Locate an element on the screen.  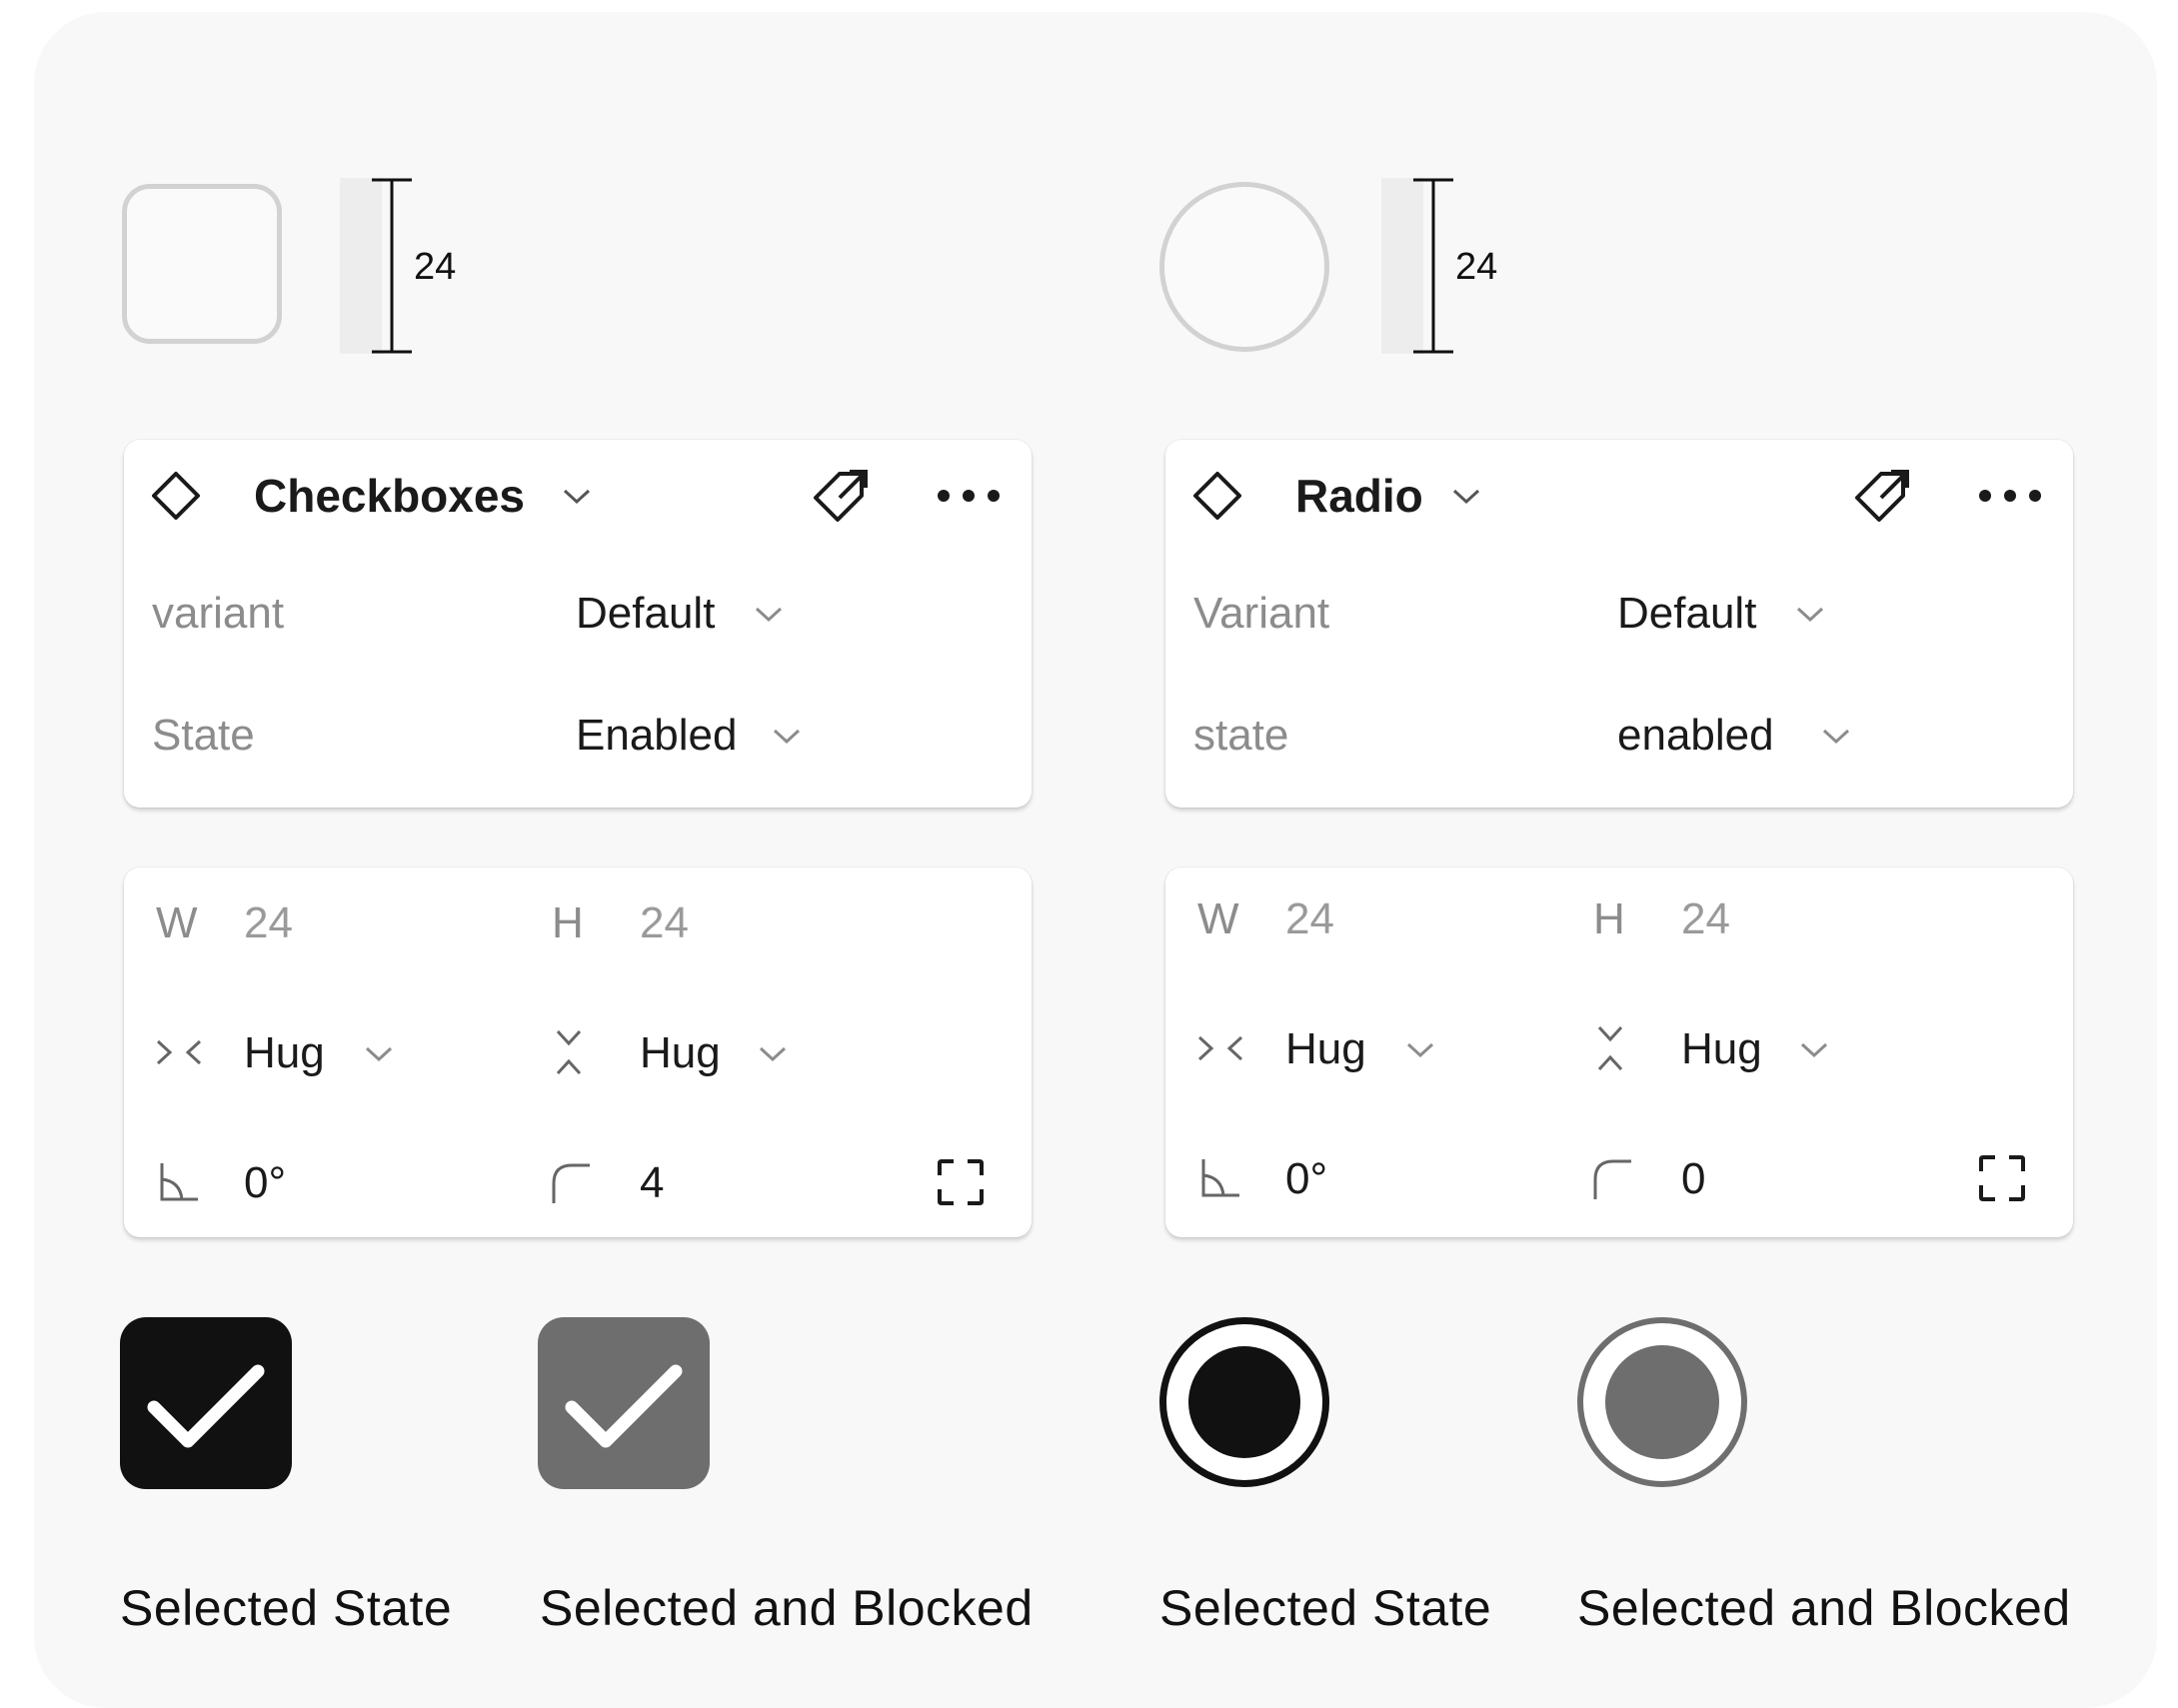
checkbox-selected-blocked is located at coordinates (624, 1403).